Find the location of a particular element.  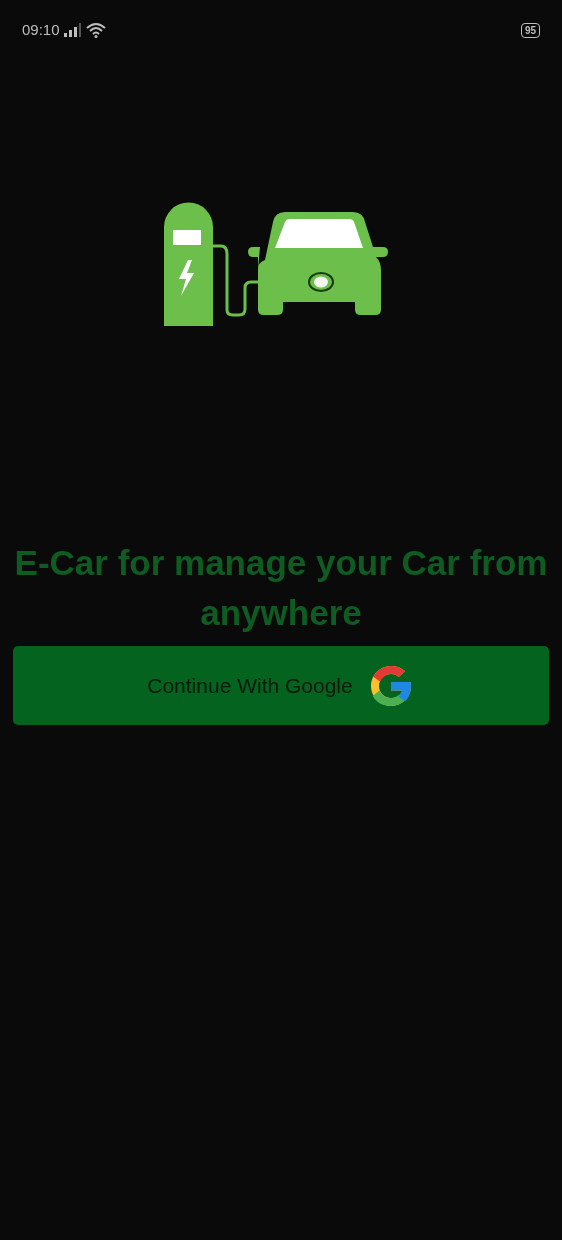

headline: E-Car for manage your Car from anywhere is located at coordinates (281, 588).